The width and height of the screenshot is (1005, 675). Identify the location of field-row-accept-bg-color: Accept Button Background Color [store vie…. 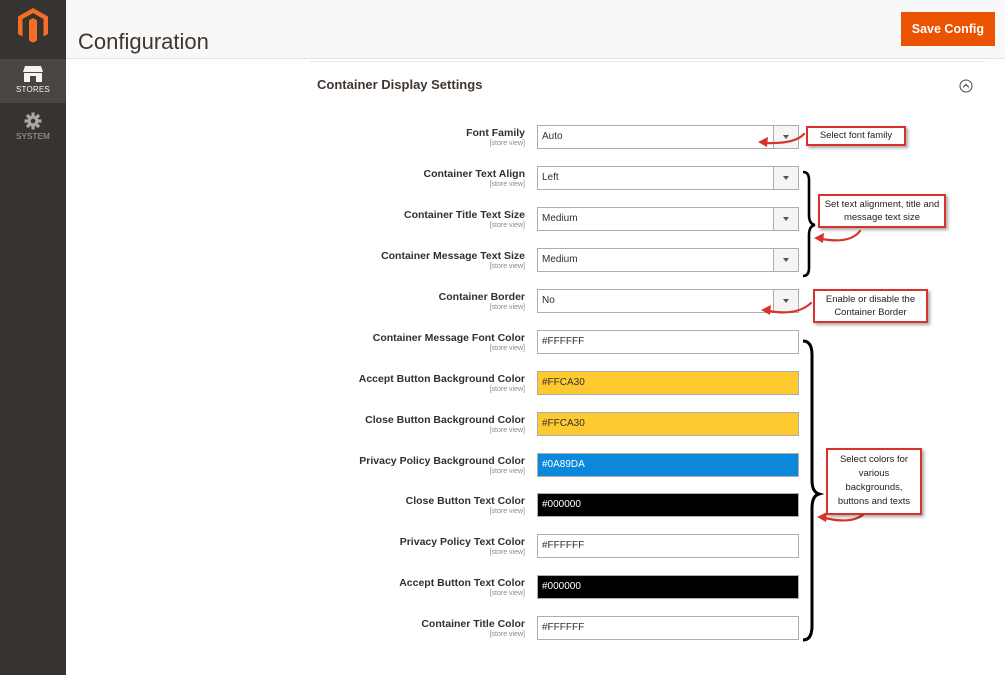
(555, 388).